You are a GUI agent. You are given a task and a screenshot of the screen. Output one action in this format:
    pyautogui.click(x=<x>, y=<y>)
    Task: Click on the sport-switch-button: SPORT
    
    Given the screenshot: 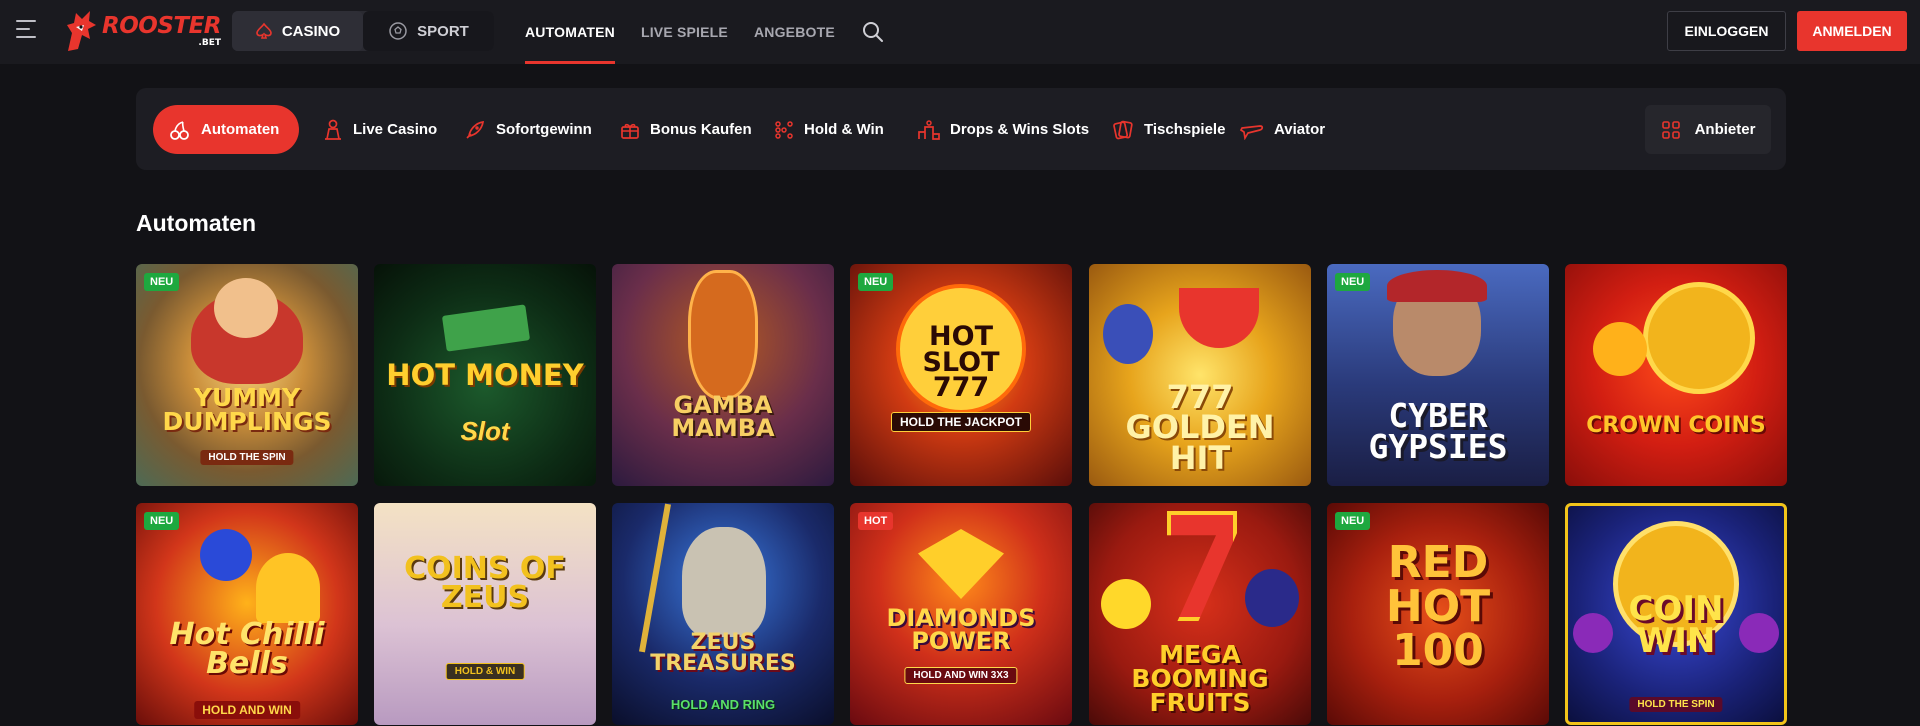 What is the action you would take?
    pyautogui.click(x=428, y=31)
    